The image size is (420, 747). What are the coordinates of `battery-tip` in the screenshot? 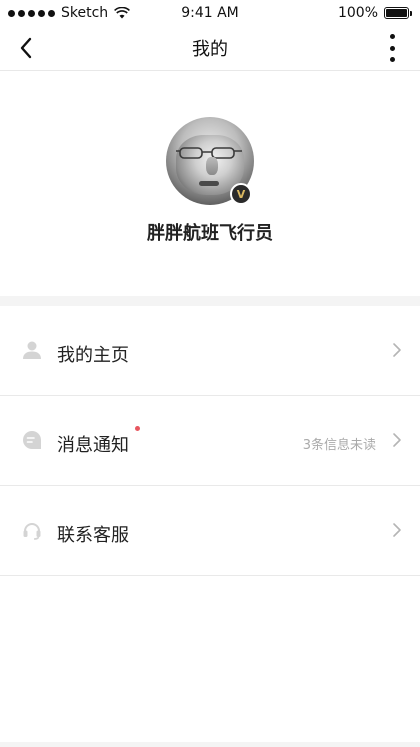 It's located at (411, 13).